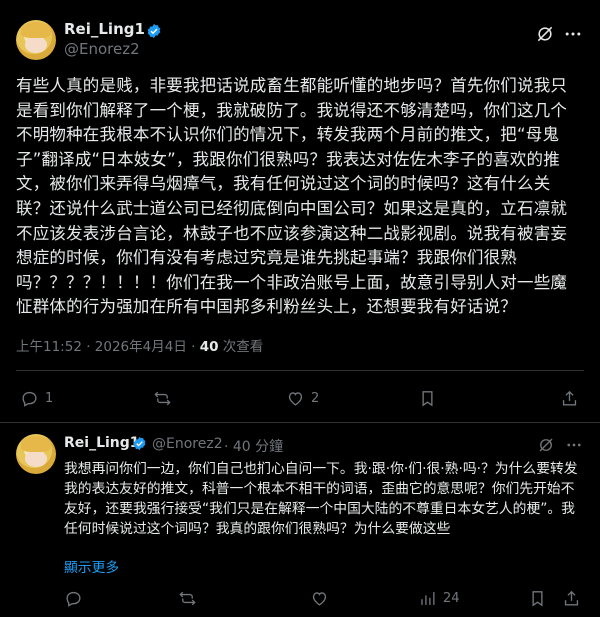 The image size is (600, 617). What do you see at coordinates (49, 398) in the screenshot?
I see `reply-count: 1` at bounding box center [49, 398].